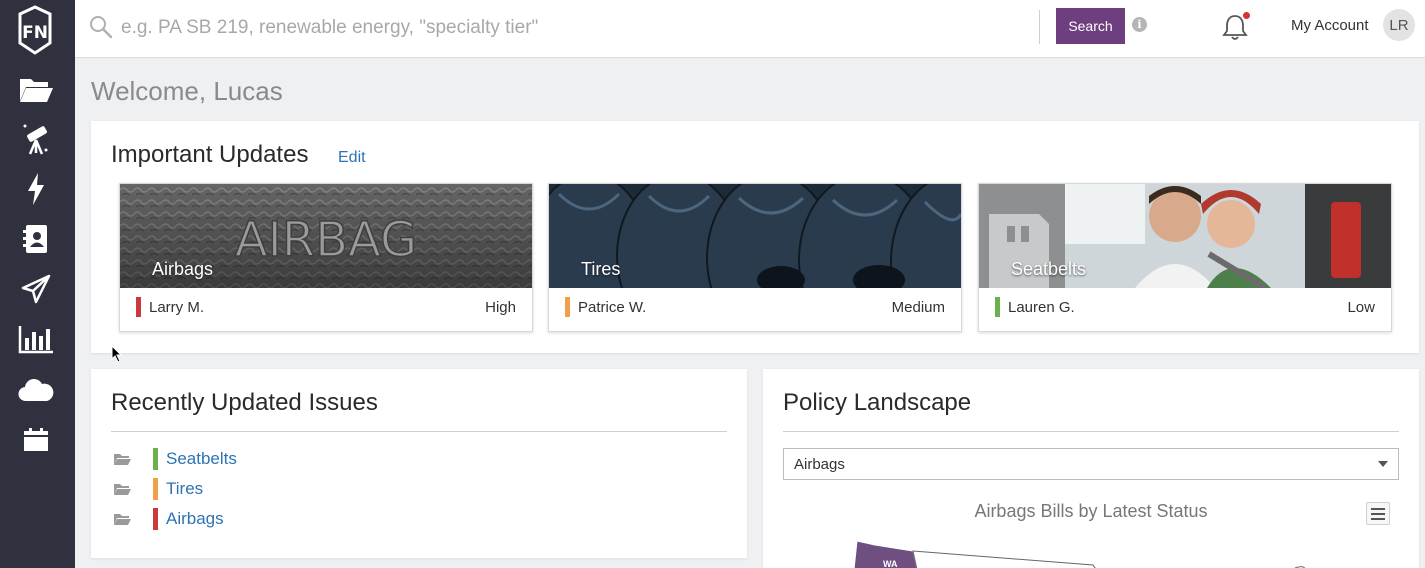  I want to click on issue-row-airbags: Airbags, so click(263, 520).